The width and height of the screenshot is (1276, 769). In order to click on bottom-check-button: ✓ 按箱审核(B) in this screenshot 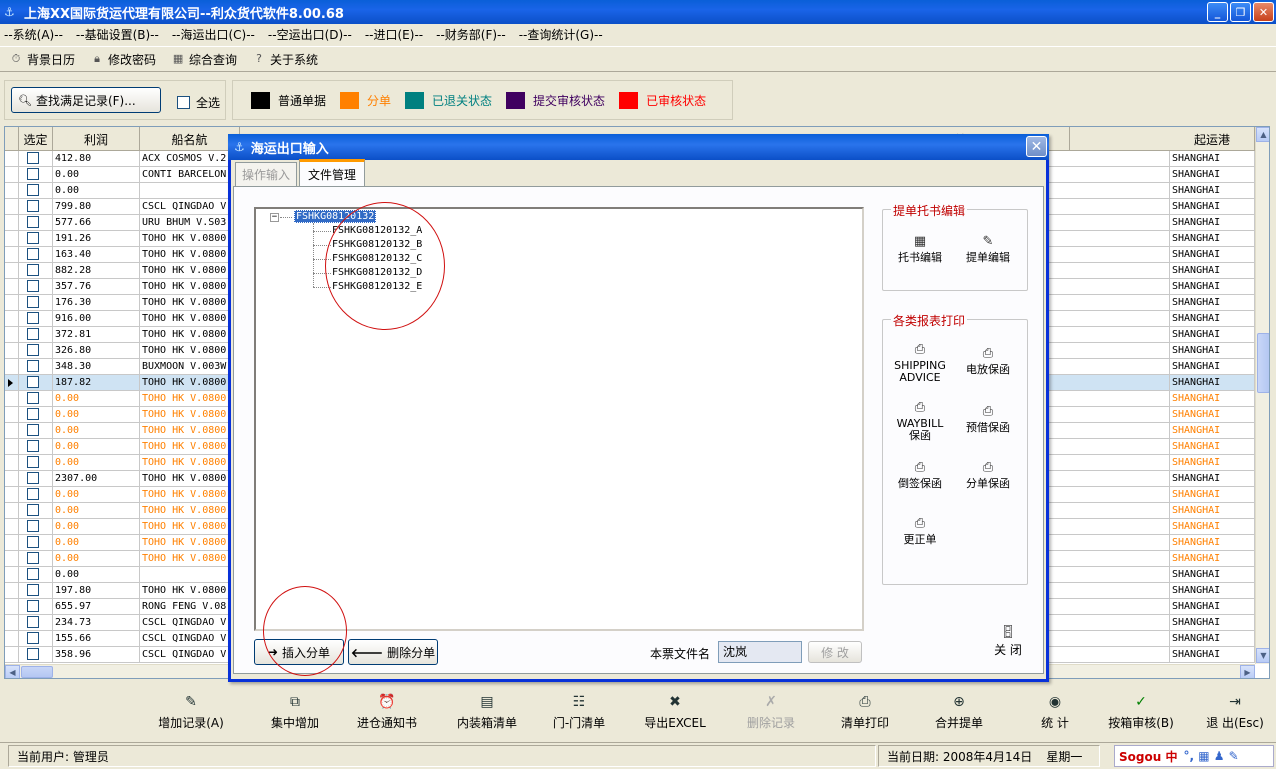, I will do `click(1141, 712)`.